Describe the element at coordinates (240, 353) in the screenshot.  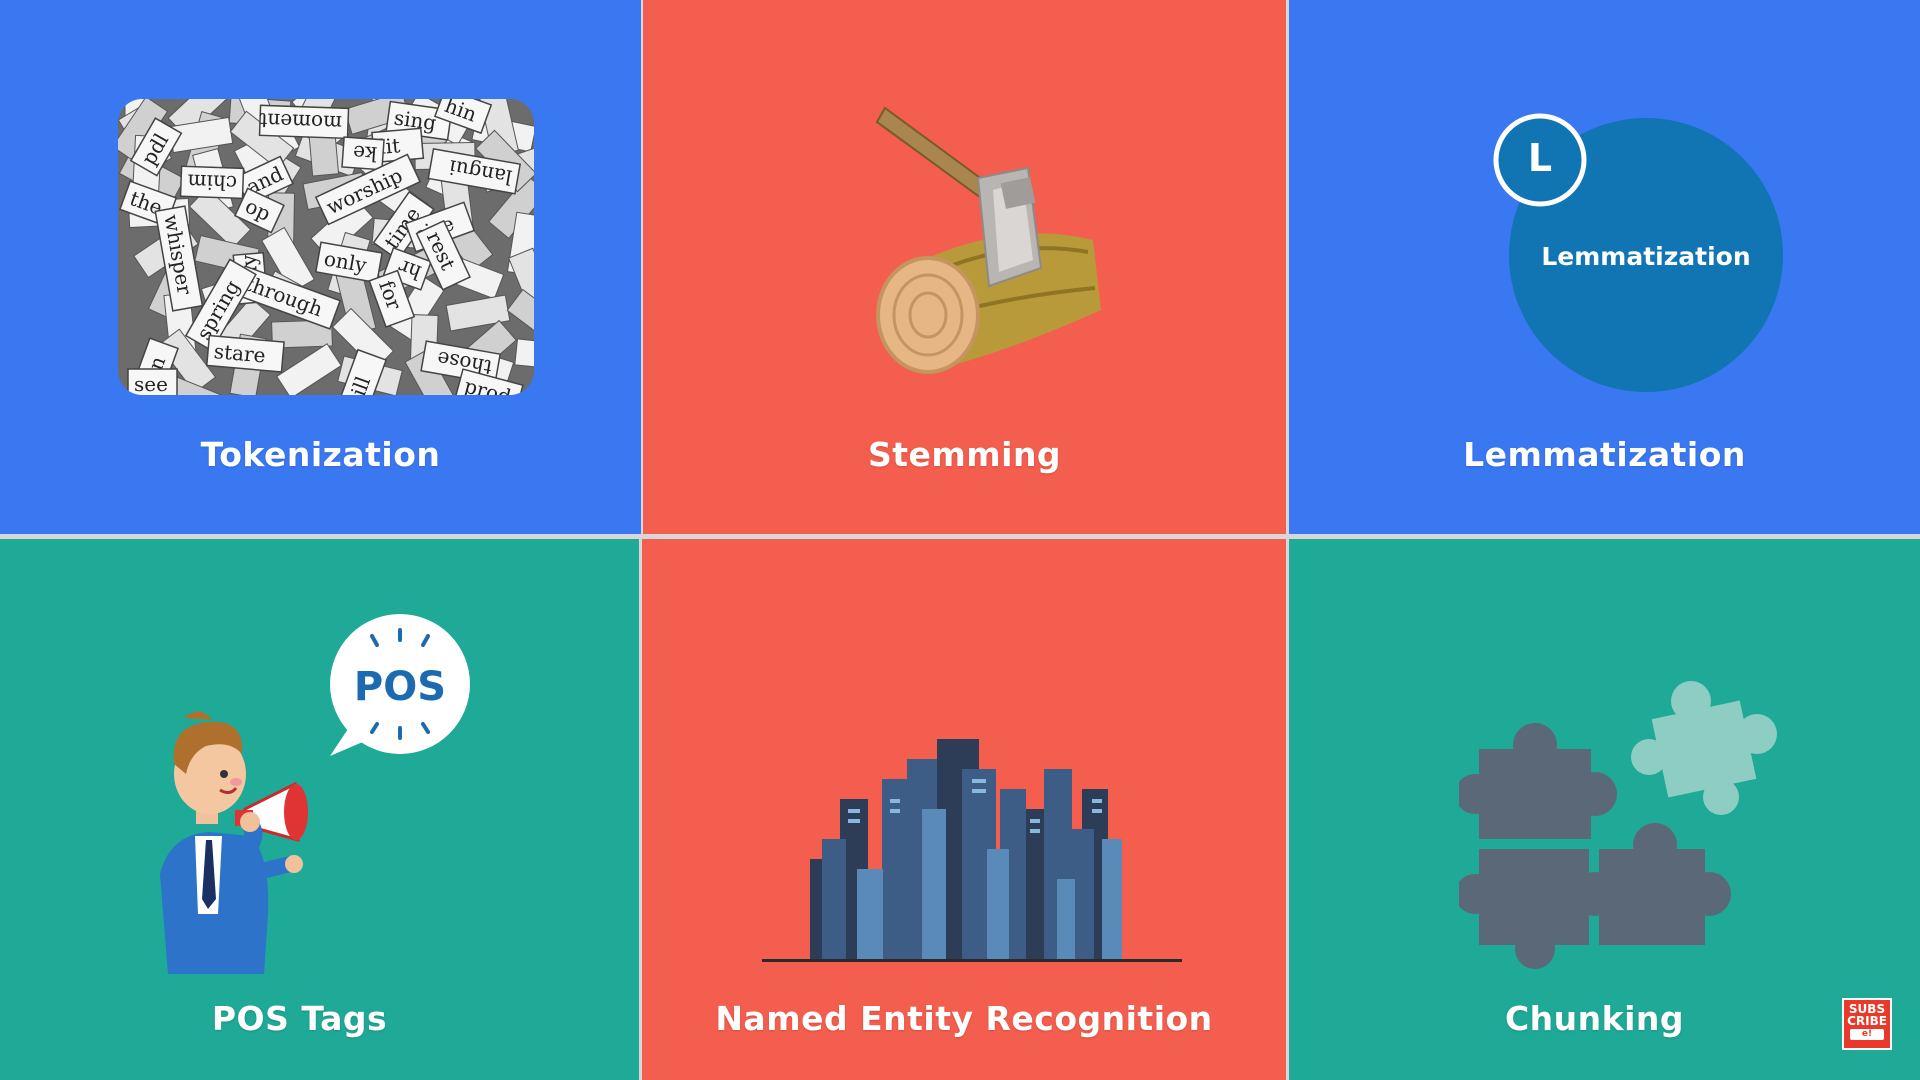
I see `word-tile-text: stare` at that location.